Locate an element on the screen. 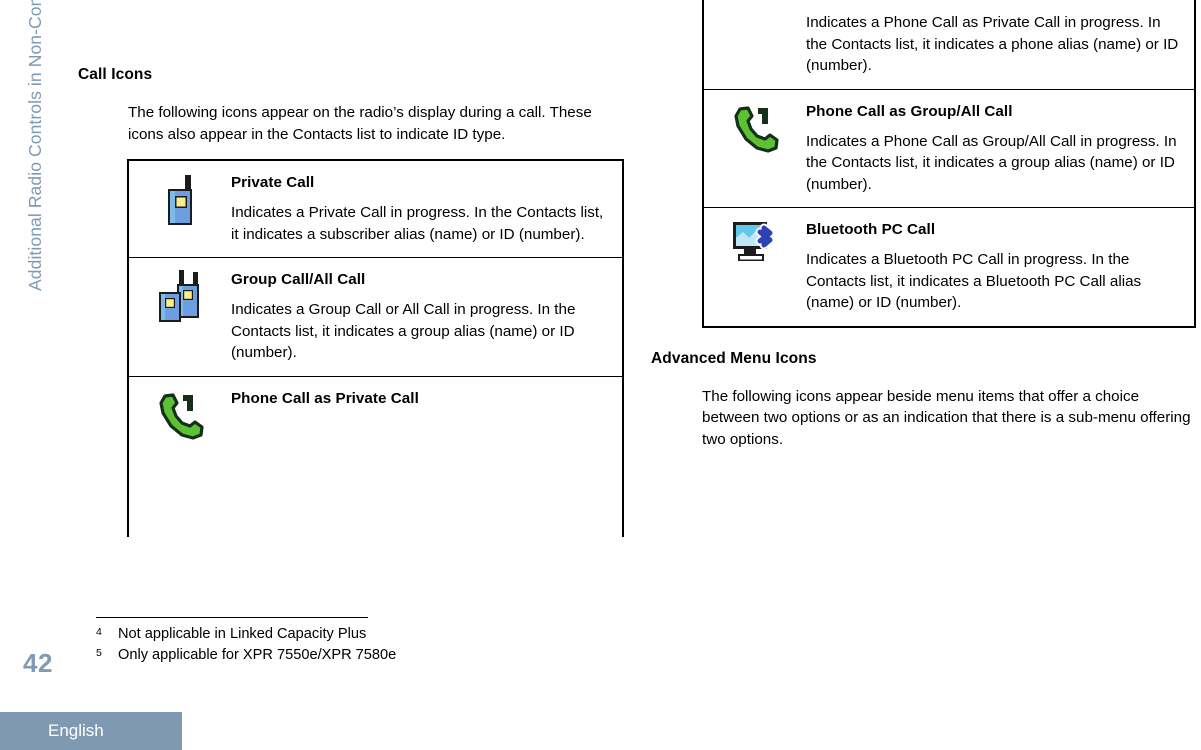  phone-group-call-icon-cell is located at coordinates (755, 148).